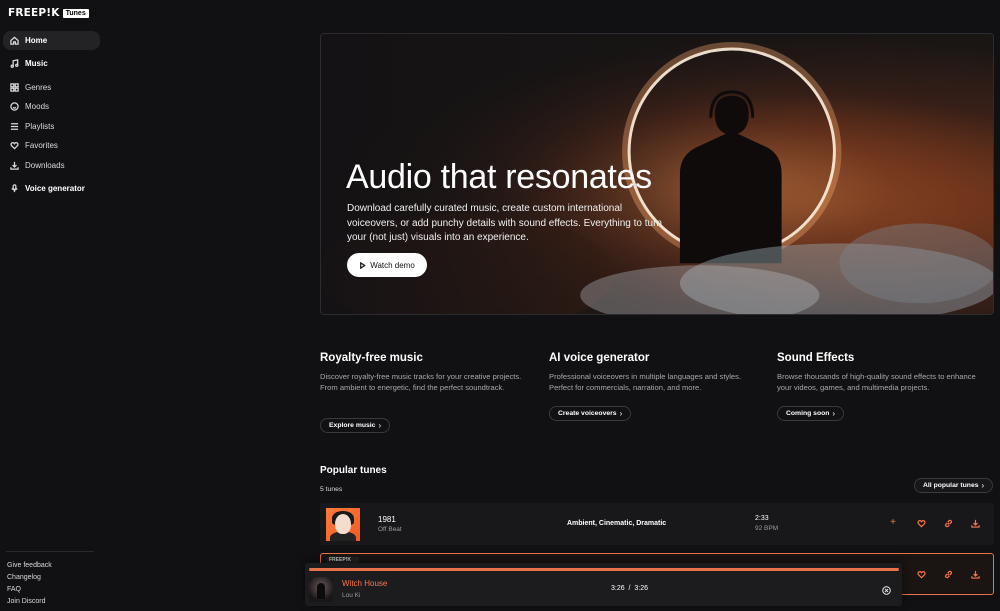 This screenshot has height=611, width=1000. Describe the element at coordinates (893, 523) in the screenshot. I see `add-icon: +` at that location.